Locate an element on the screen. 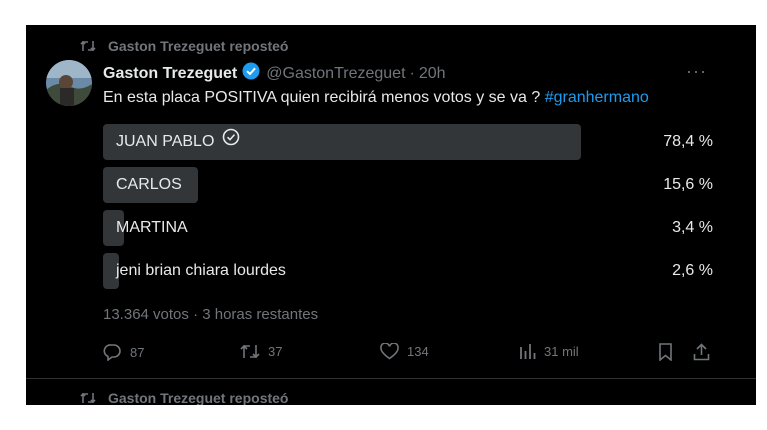  tweet-actions: 87 37 134 31 mil is located at coordinates (408, 353).